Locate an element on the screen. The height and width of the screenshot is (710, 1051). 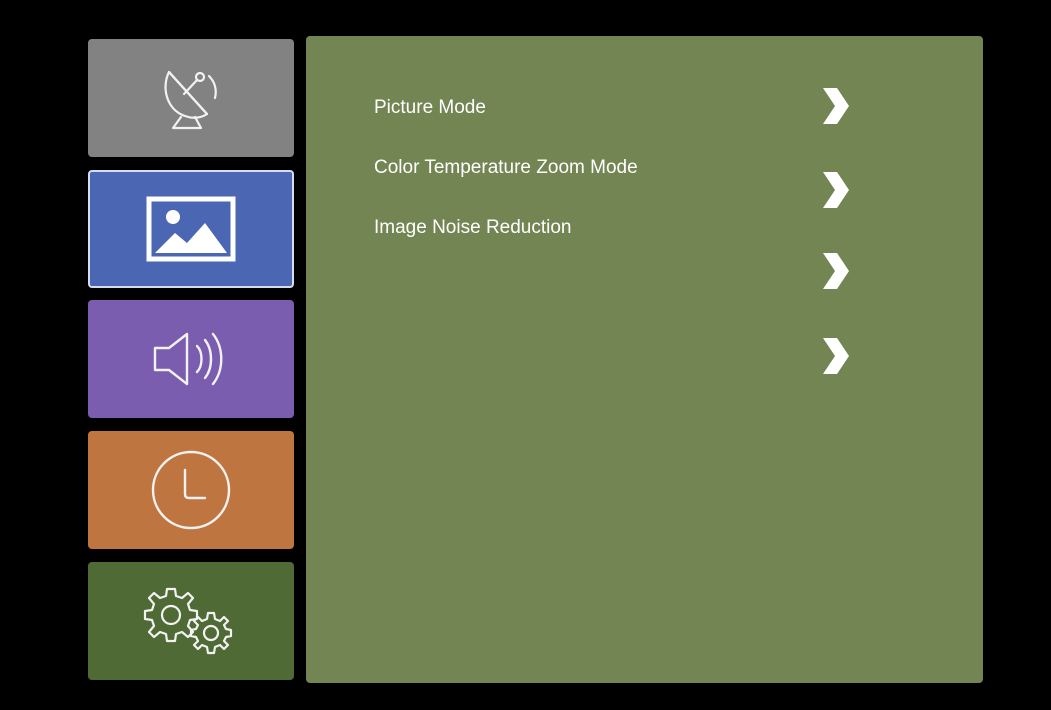
sidebar-item-time is located at coordinates (191, 490).